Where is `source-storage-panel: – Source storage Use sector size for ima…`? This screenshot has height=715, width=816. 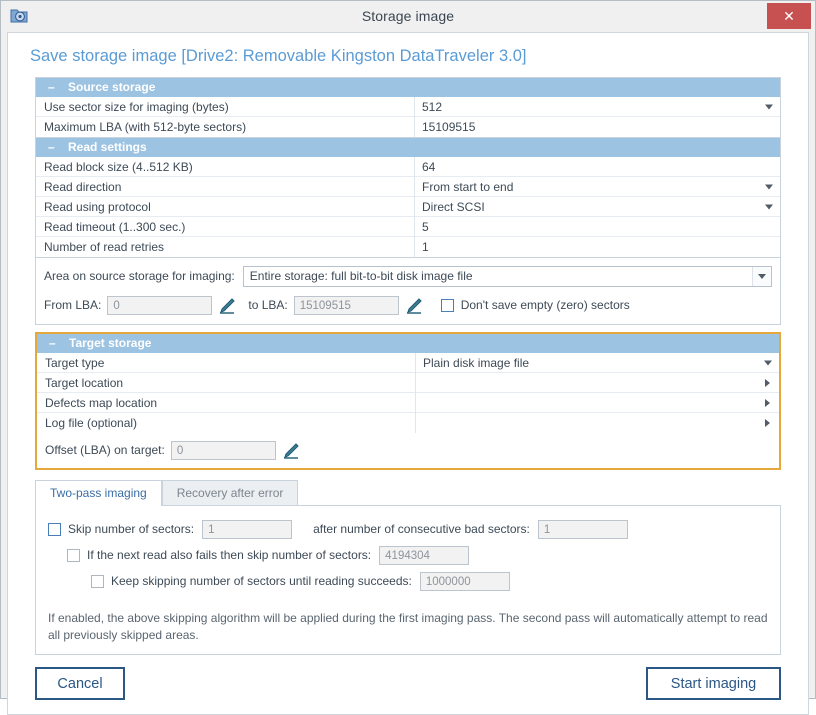
source-storage-panel: – Source storage Use sector size for ima… is located at coordinates (408, 107).